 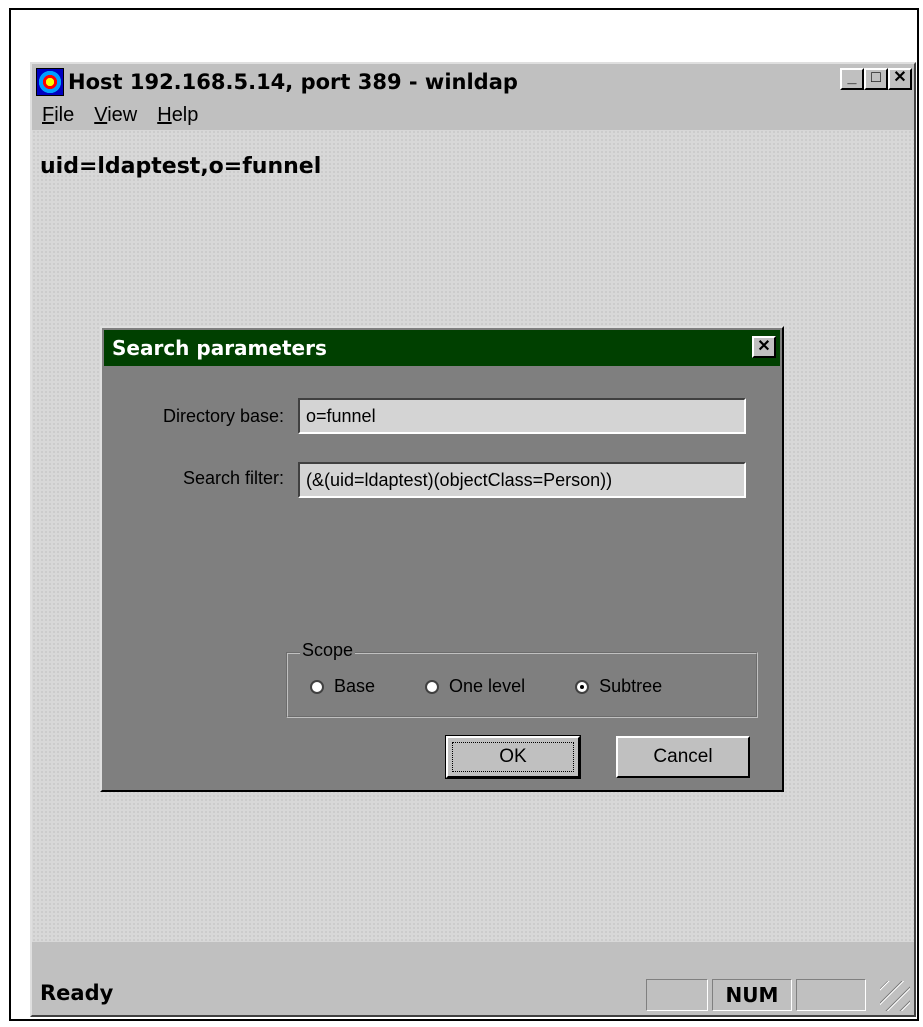 What do you see at coordinates (77, 993) in the screenshot?
I see `status-text: Ready` at bounding box center [77, 993].